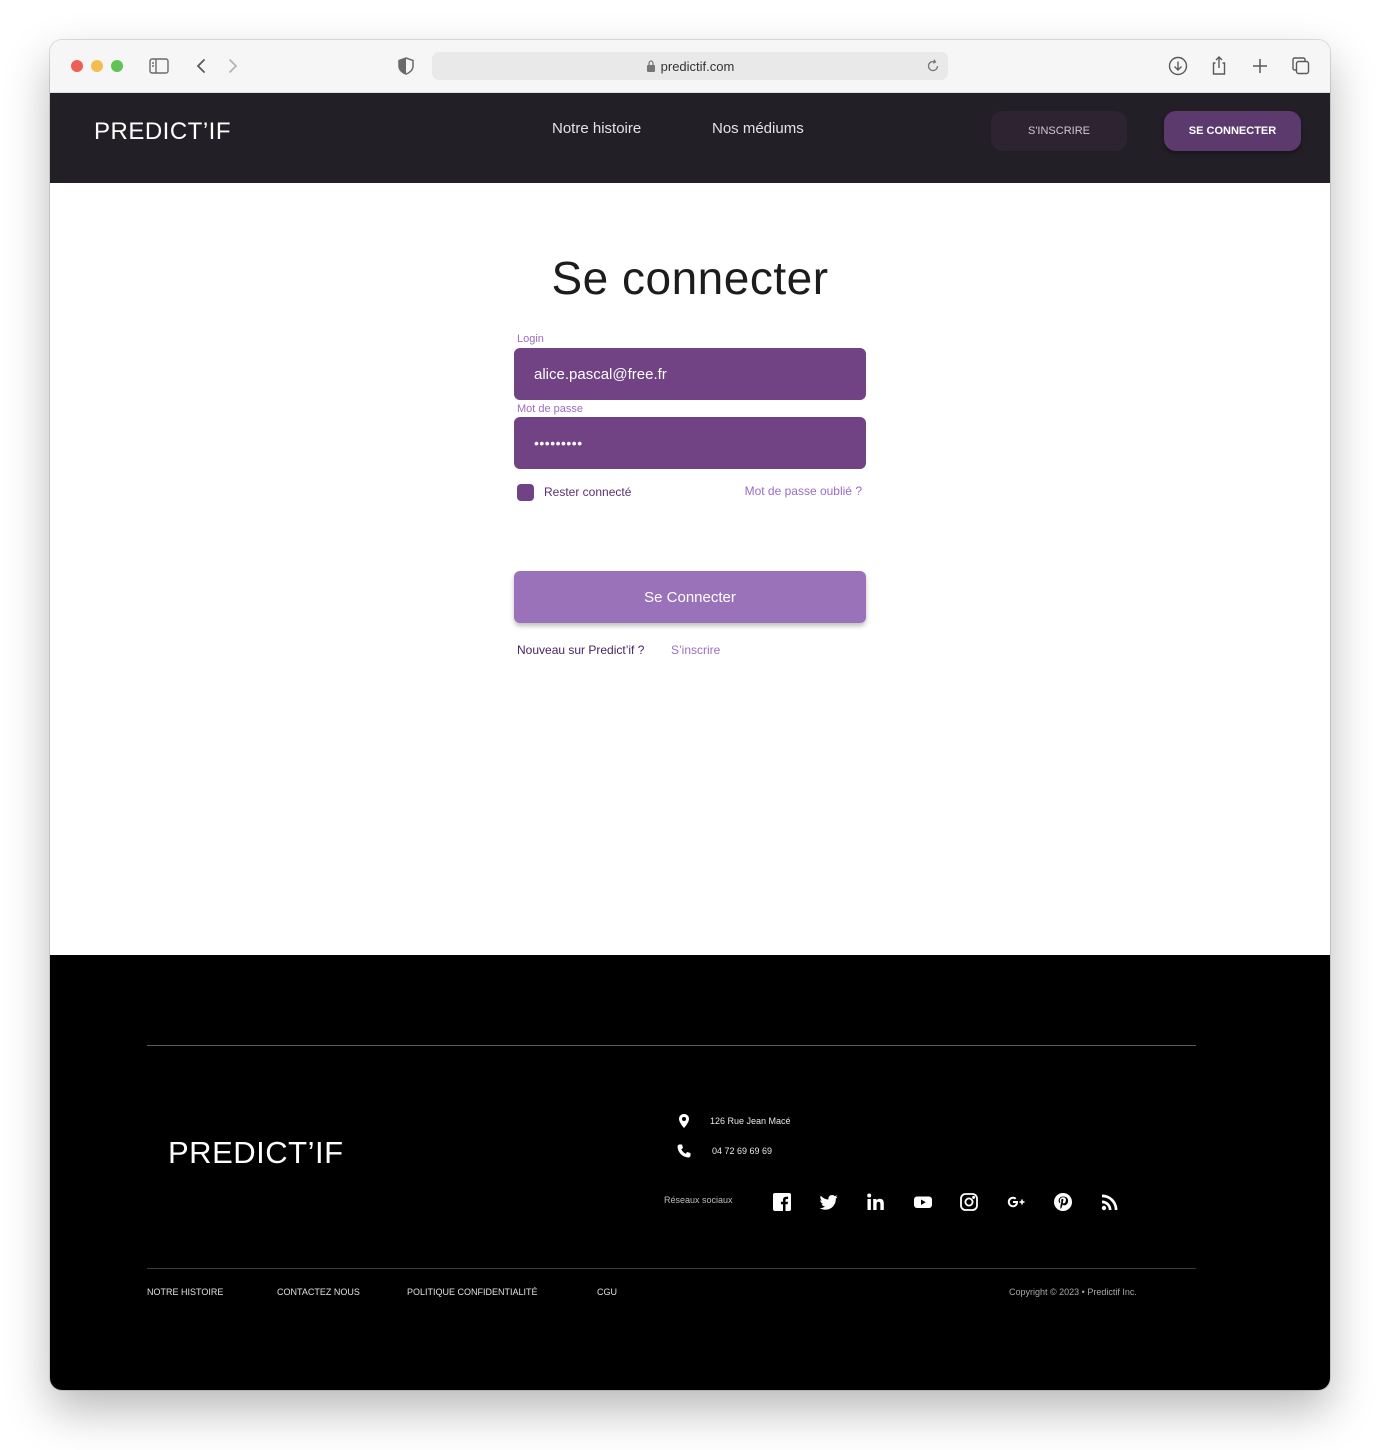 The height and width of the screenshot is (1450, 1380). What do you see at coordinates (185, 1292) in the screenshot?
I see `footer-link-notre-histoire: NOTRE HISTOIRE` at bounding box center [185, 1292].